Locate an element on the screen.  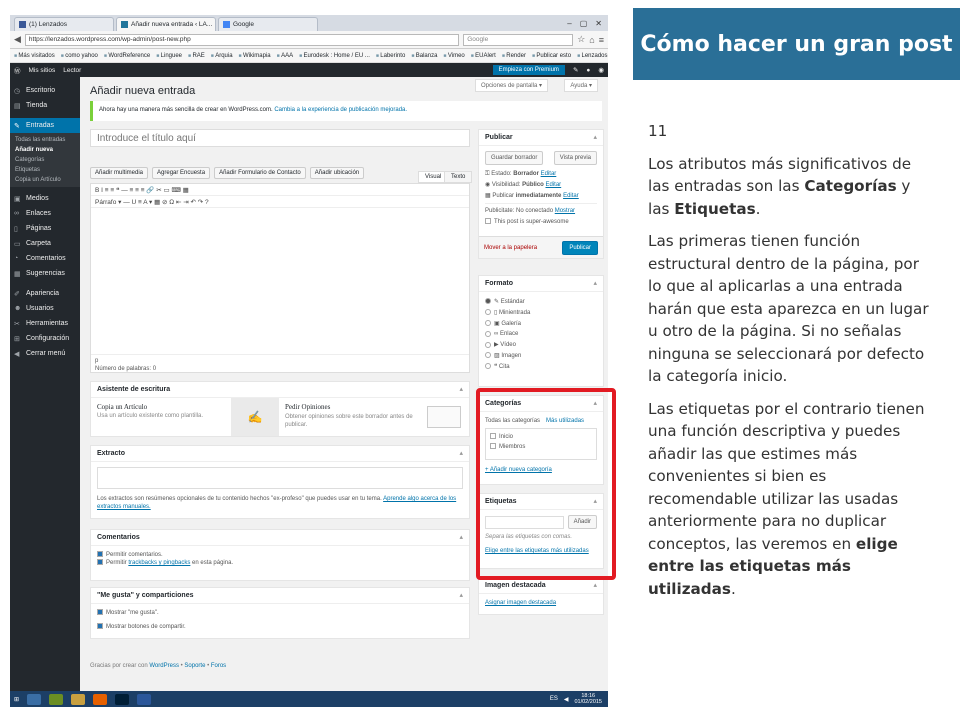
bookmark: AAA is located at coordinates (285, 56).